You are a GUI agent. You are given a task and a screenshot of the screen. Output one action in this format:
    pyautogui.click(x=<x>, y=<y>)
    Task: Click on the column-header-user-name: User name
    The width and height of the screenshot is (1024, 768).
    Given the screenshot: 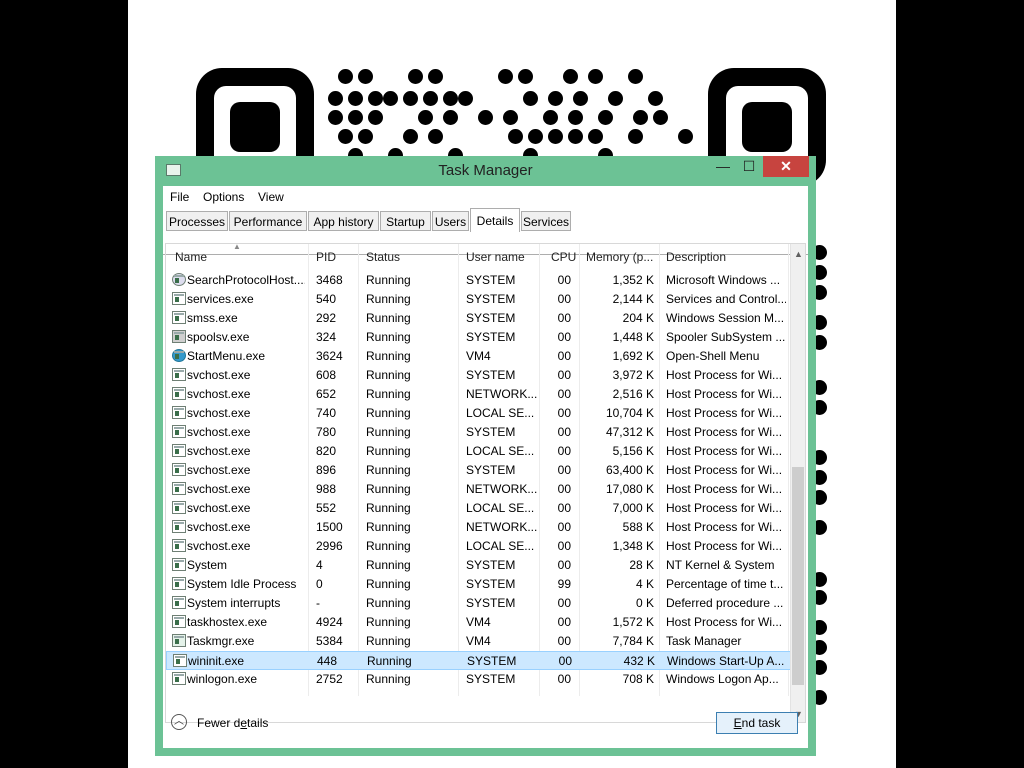 What is the action you would take?
    pyautogui.click(x=495, y=257)
    